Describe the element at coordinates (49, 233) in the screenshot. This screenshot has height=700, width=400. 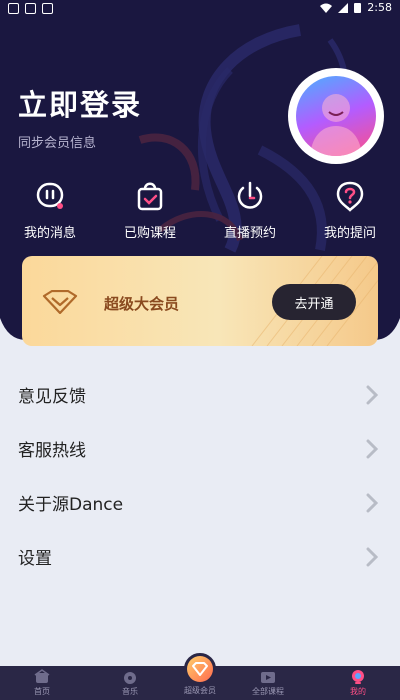
I see `quick-action-label: 我的消息` at that location.